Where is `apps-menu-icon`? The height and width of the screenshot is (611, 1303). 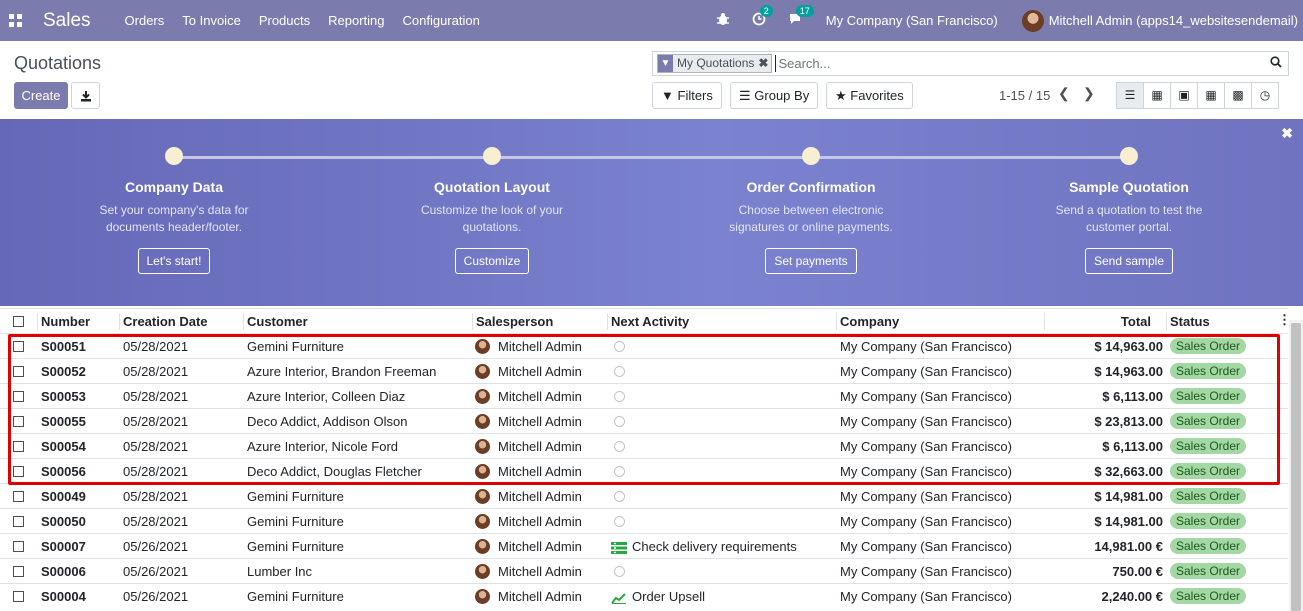 apps-menu-icon is located at coordinates (16, 20).